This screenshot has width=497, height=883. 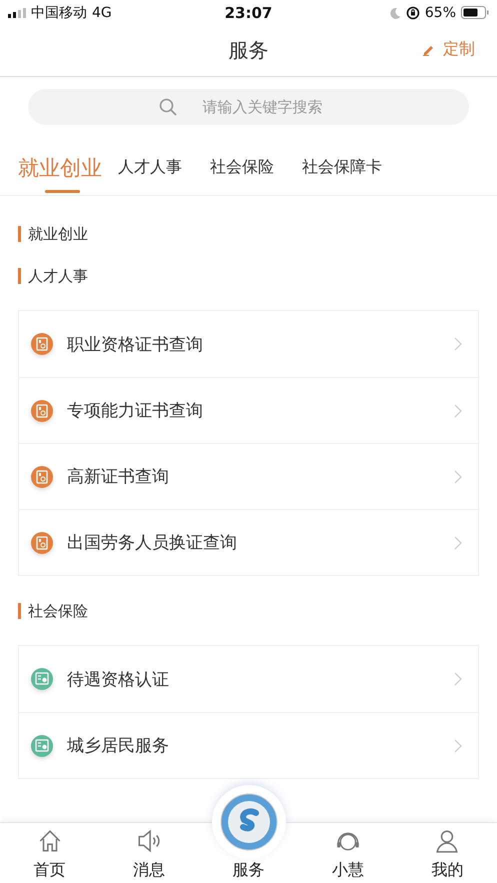 What do you see at coordinates (248, 276) in the screenshot?
I see `section-title: 人才人事` at bounding box center [248, 276].